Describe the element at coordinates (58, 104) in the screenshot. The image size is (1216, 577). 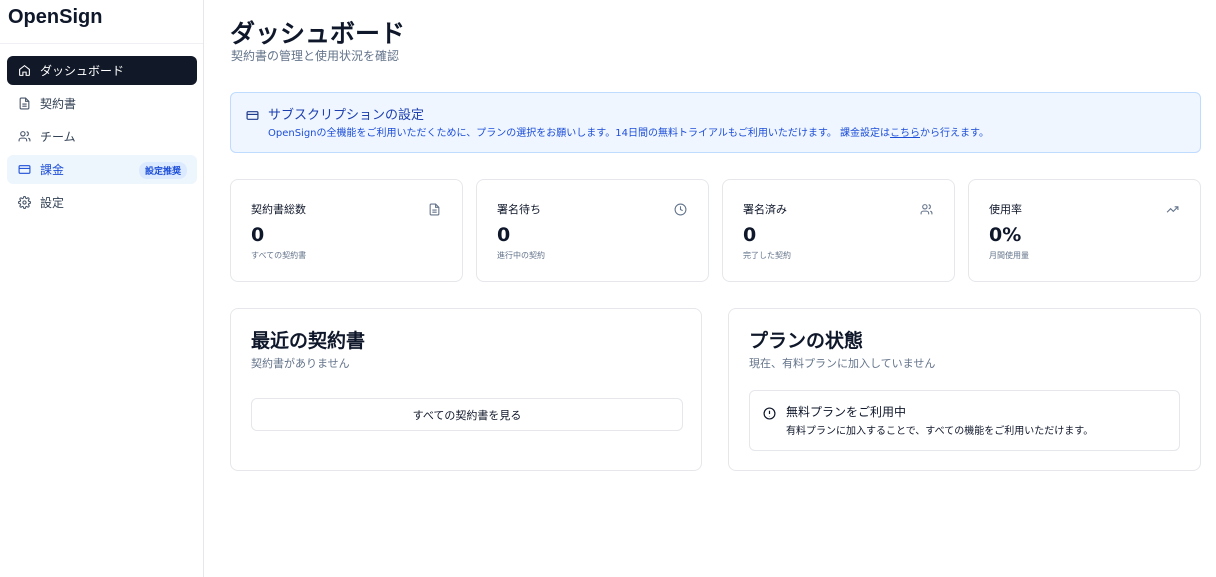
I see `sidebar-item-label: 契約書` at that location.